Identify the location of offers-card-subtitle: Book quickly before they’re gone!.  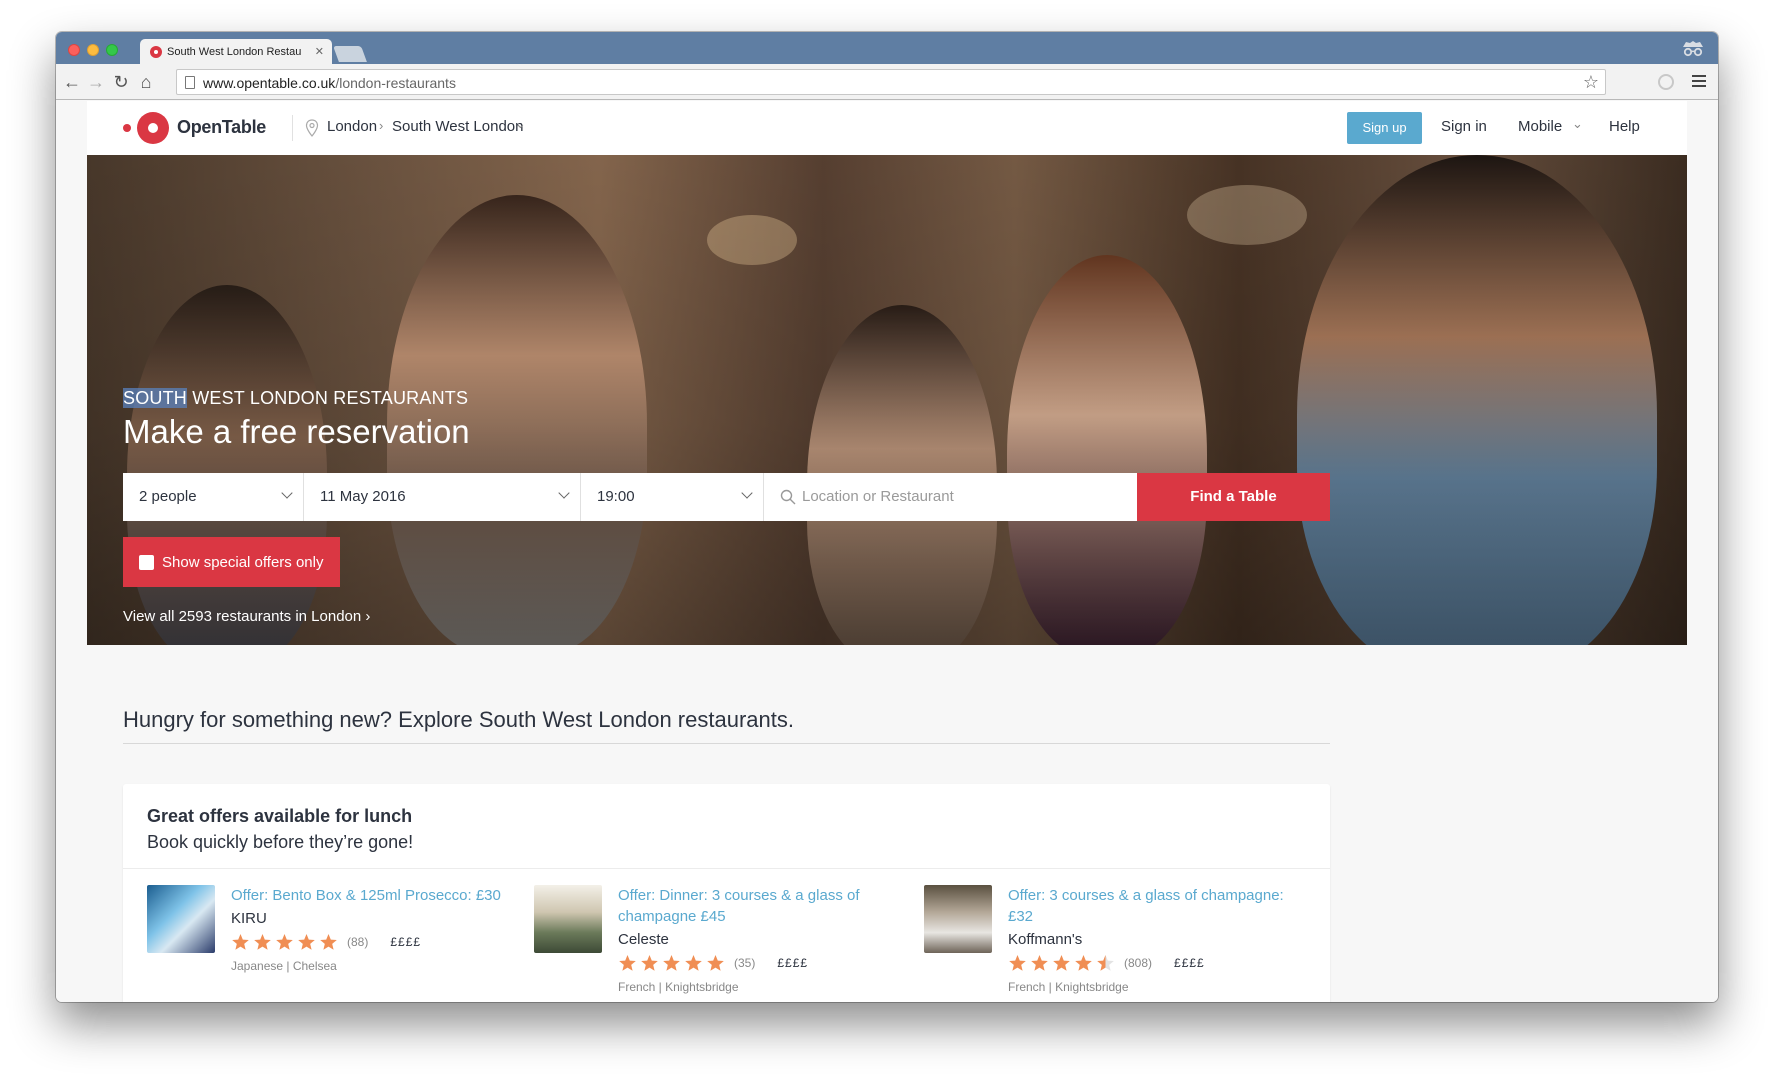
(280, 842).